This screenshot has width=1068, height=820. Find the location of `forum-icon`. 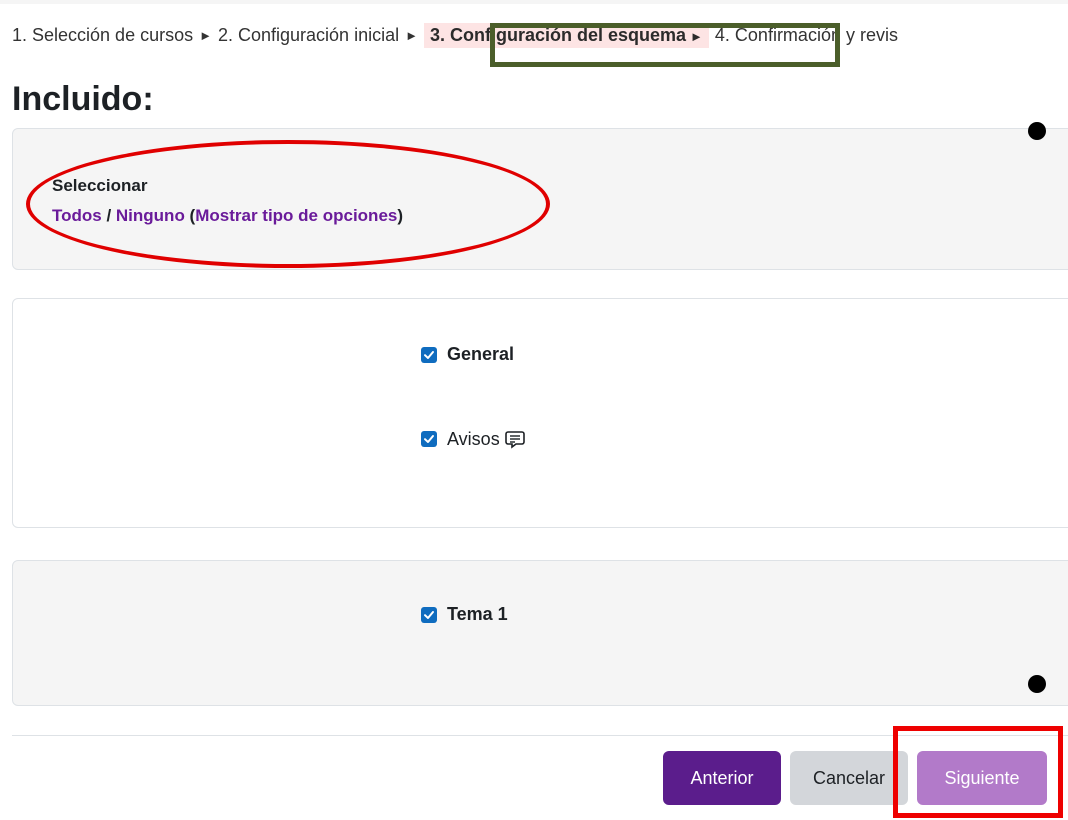

forum-icon is located at coordinates (514, 440).